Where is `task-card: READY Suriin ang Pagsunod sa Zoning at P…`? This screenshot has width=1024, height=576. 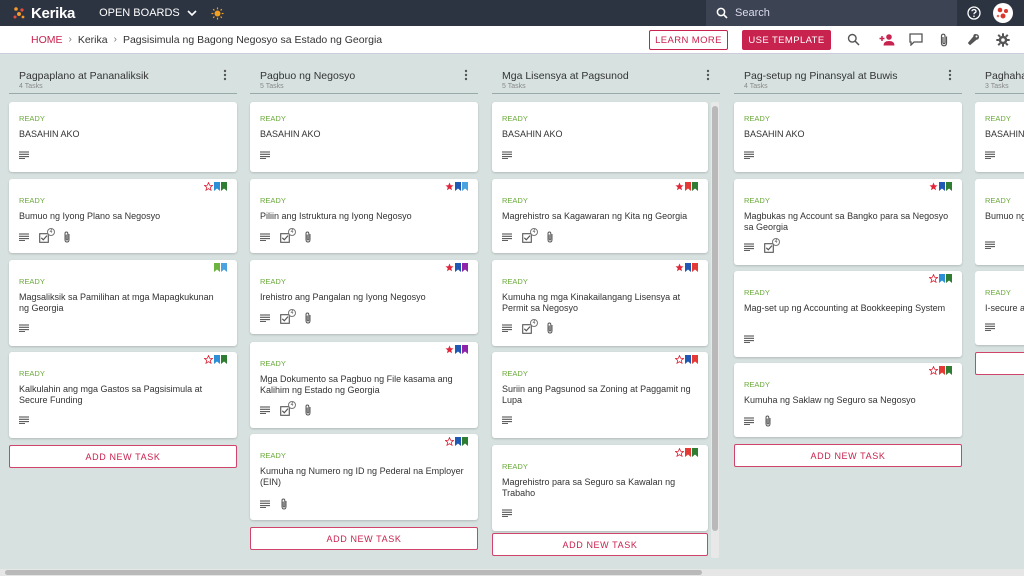
task-card: READY Suriin ang Pagsunod sa Zoning at P… is located at coordinates (600, 395).